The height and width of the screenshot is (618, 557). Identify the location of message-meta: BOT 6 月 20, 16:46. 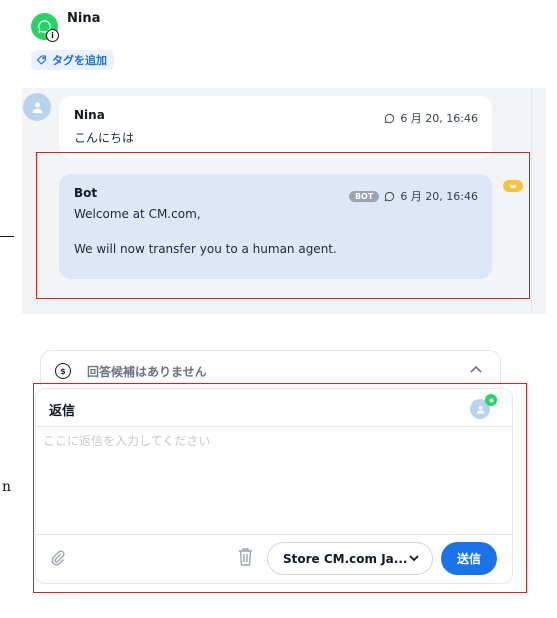
(413, 196).